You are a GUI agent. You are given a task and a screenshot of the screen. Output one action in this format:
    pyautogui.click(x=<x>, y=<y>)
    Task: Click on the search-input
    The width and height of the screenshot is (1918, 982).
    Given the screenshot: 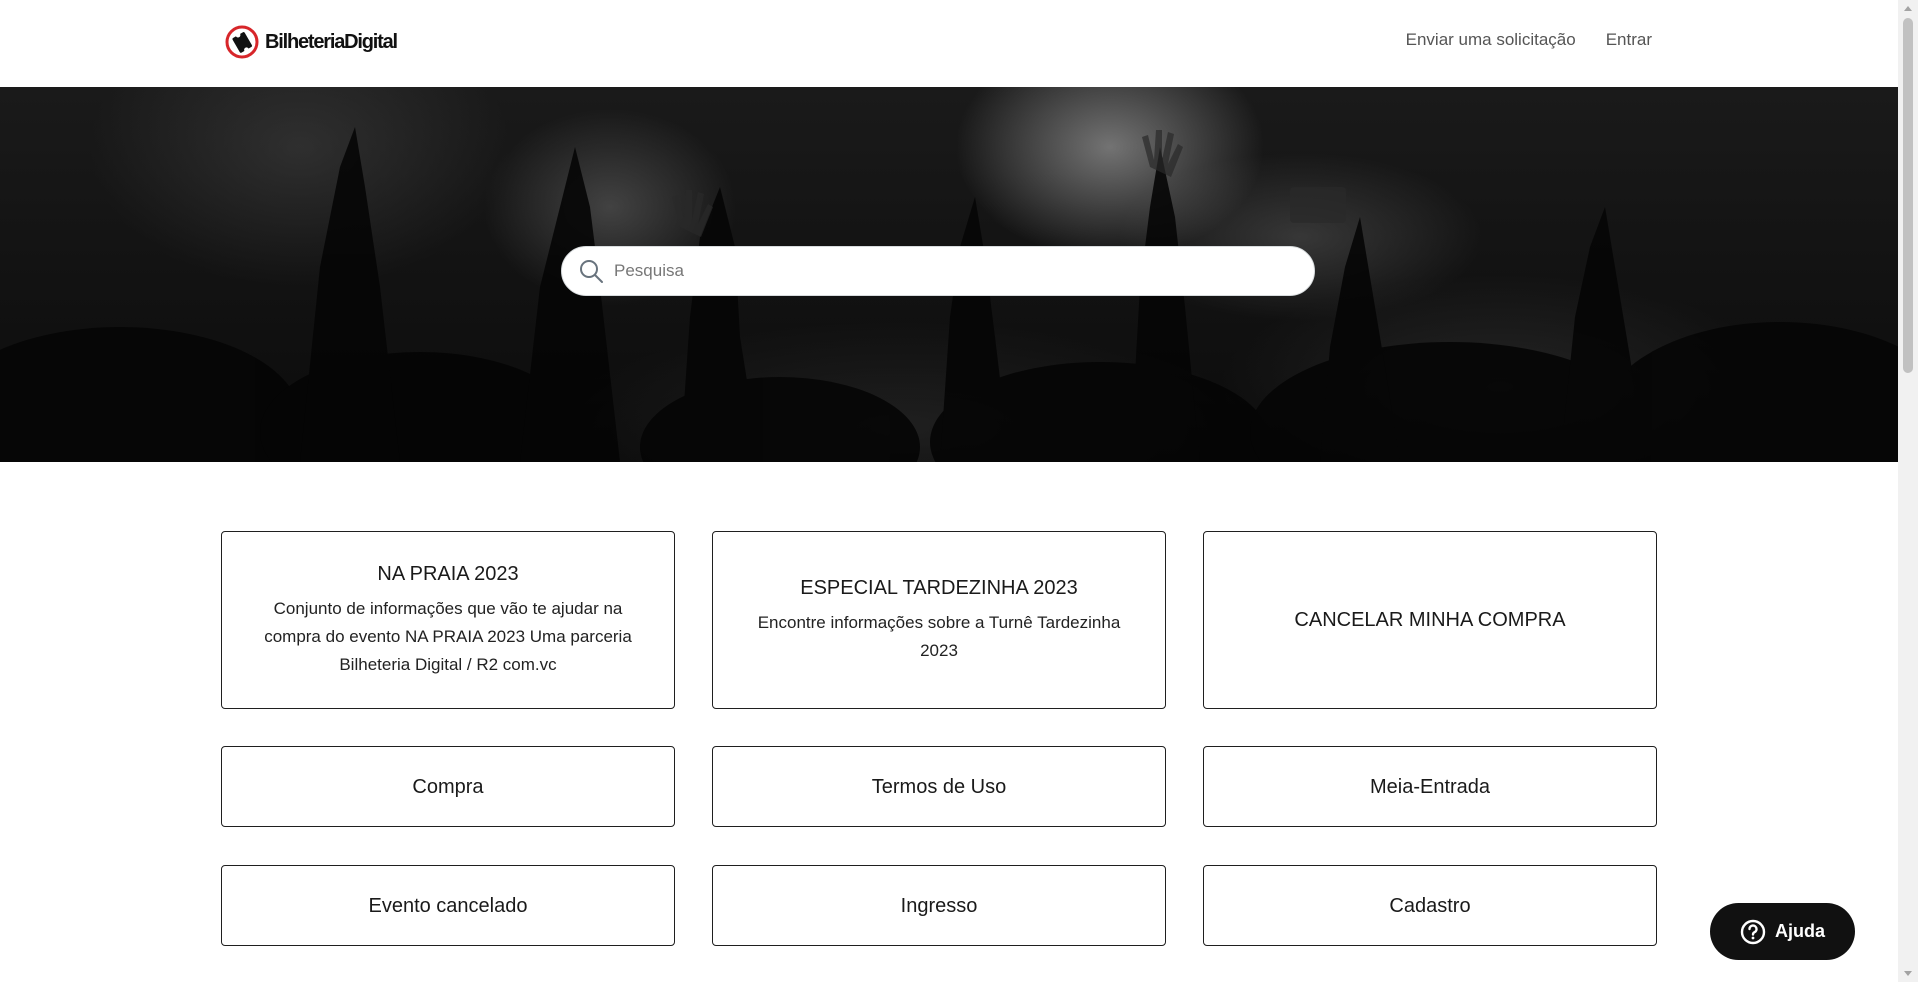 What is the action you would take?
    pyautogui.click(x=944, y=271)
    